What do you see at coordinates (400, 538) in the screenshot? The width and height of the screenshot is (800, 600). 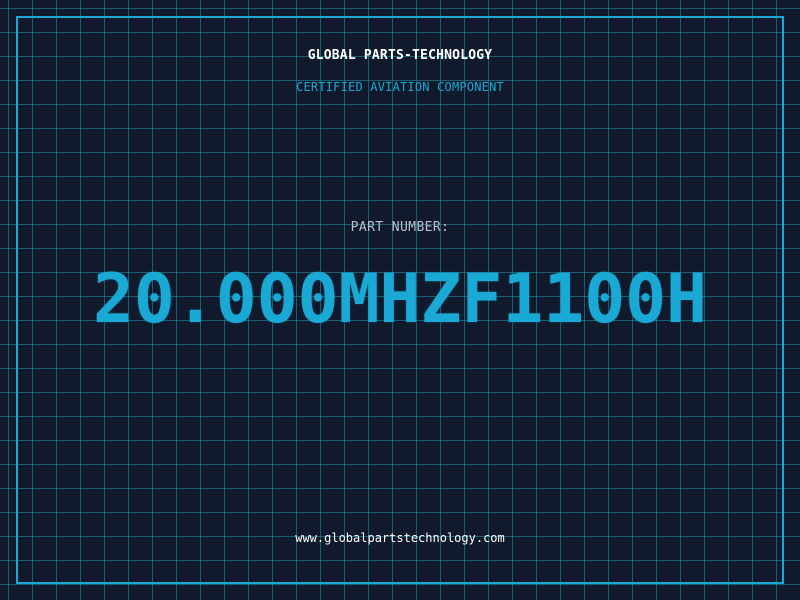 I see `website-url: www.globalpartstechnology.com` at bounding box center [400, 538].